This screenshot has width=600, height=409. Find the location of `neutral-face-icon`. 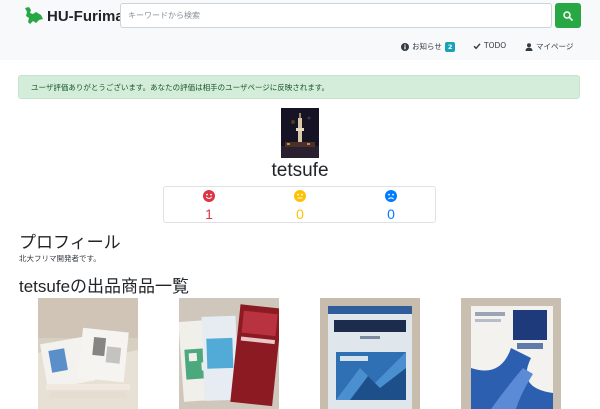

neutral-face-icon is located at coordinates (300, 196).